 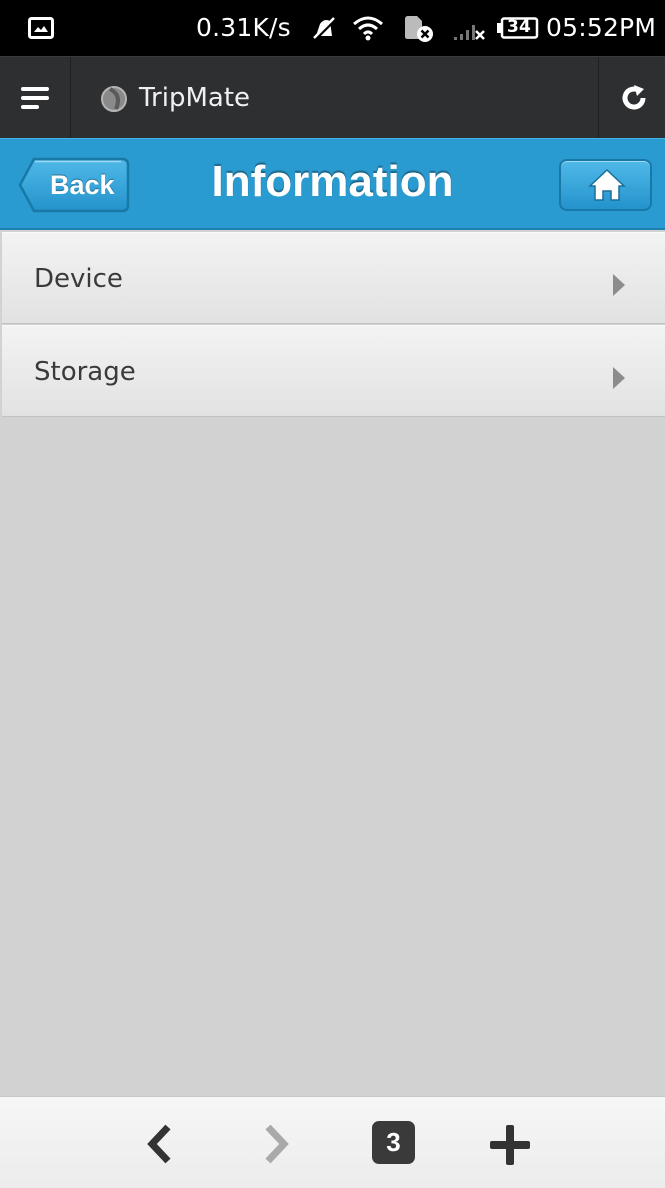 I want to click on forward-nav-button, so click(x=275, y=1142).